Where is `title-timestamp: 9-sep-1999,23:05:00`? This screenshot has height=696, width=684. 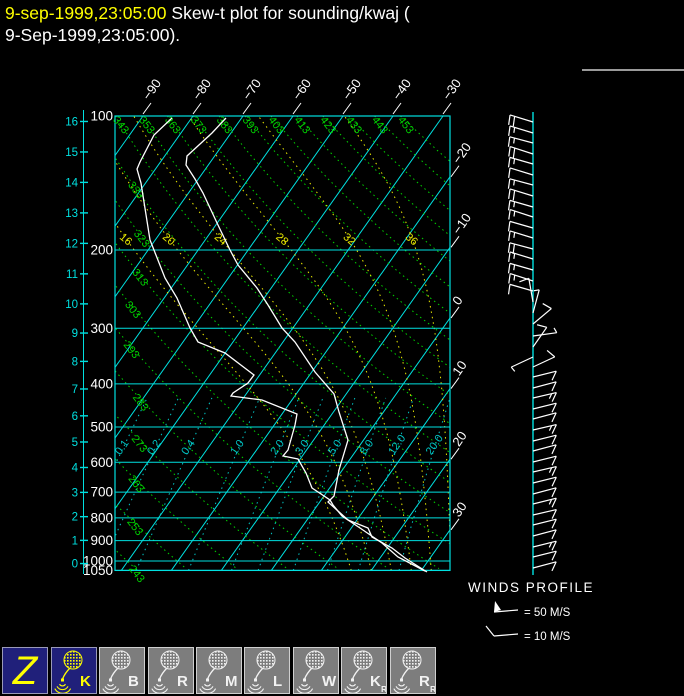
title-timestamp: 9-sep-1999,23:05:00 is located at coordinates (86, 13).